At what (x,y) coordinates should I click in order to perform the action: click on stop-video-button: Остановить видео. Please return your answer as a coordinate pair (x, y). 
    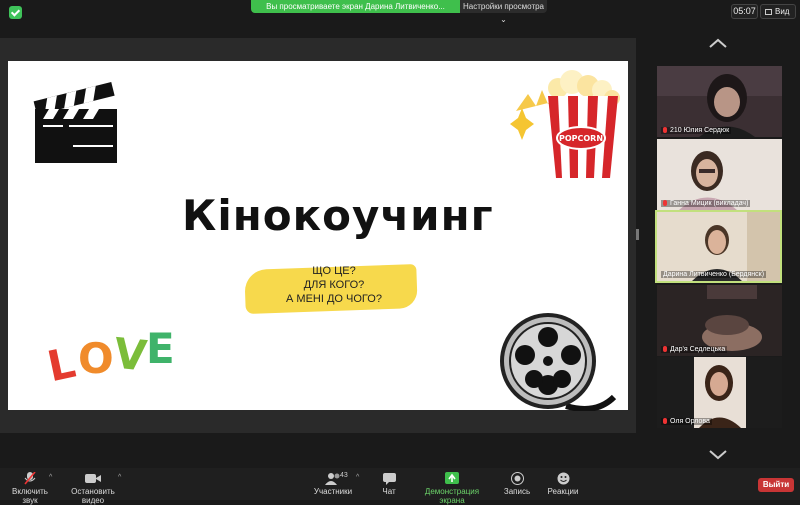
    Looking at the image, I should click on (93, 486).